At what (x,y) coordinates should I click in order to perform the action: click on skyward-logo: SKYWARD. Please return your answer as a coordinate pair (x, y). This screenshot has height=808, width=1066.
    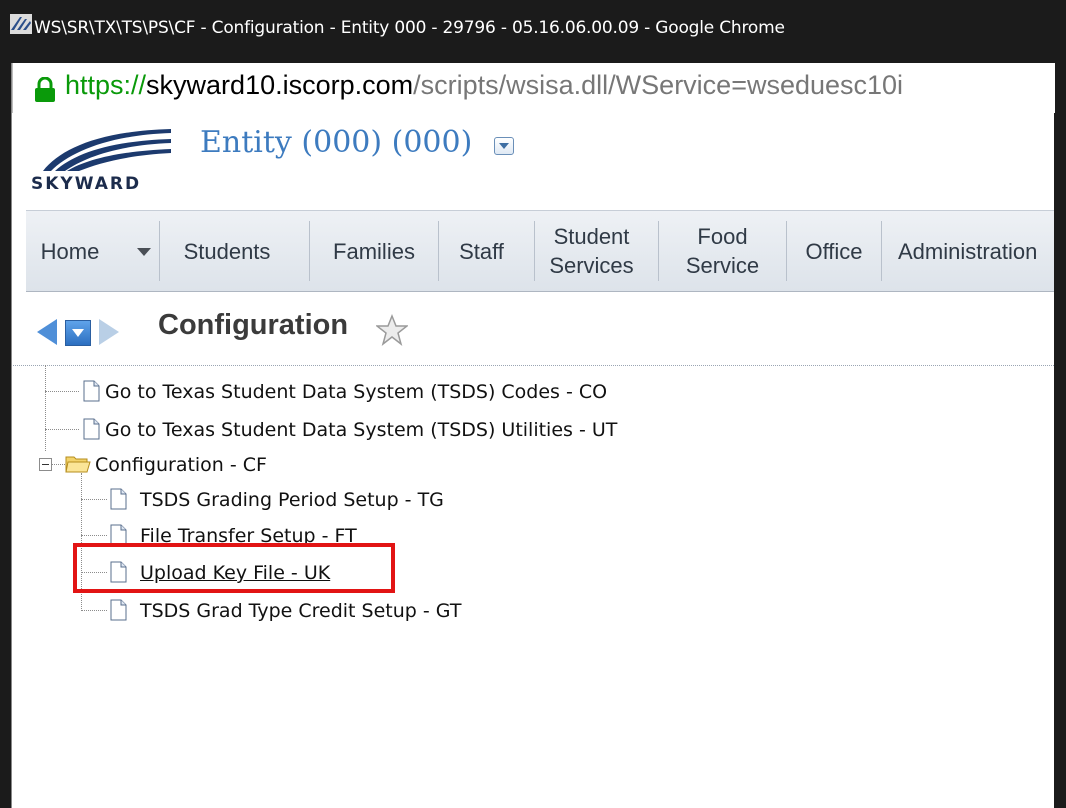
    Looking at the image, I should click on (111, 161).